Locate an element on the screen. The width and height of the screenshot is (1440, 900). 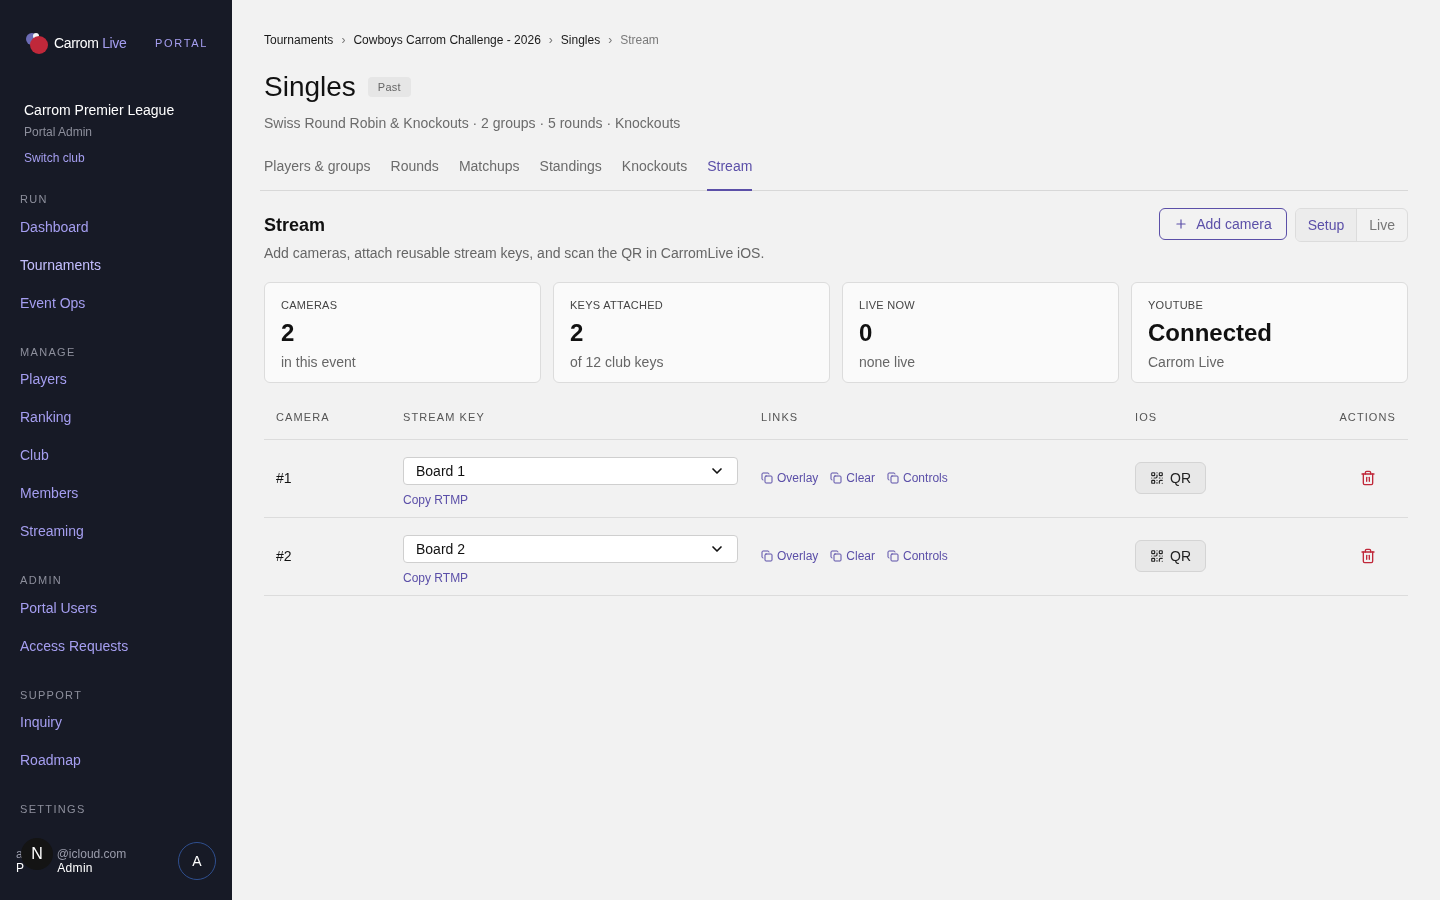
stream-key-select: Board 2 is located at coordinates (570, 549).